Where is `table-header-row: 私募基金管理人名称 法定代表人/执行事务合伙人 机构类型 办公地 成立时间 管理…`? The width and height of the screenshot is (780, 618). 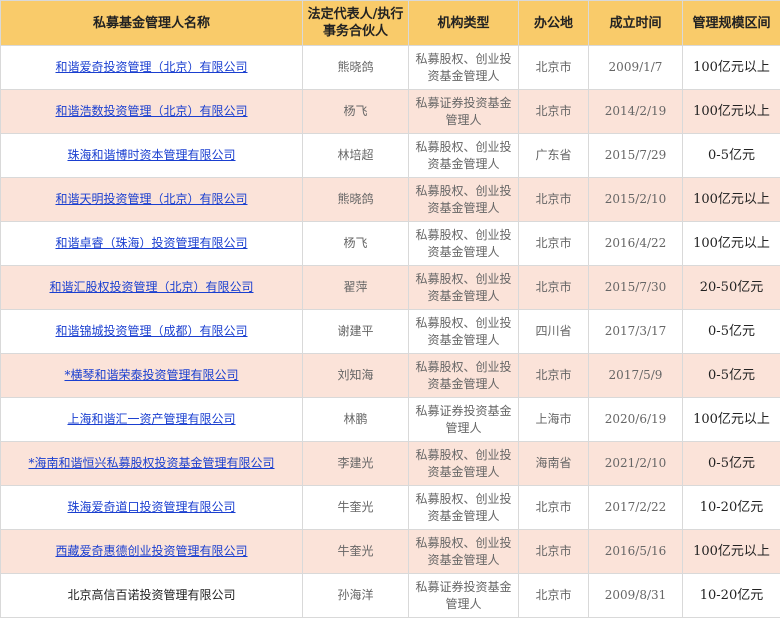
table-header-row: 私募基金管理人名称 法定代表人/执行事务合伙人 机构类型 办公地 成立时间 管理… is located at coordinates (390, 23).